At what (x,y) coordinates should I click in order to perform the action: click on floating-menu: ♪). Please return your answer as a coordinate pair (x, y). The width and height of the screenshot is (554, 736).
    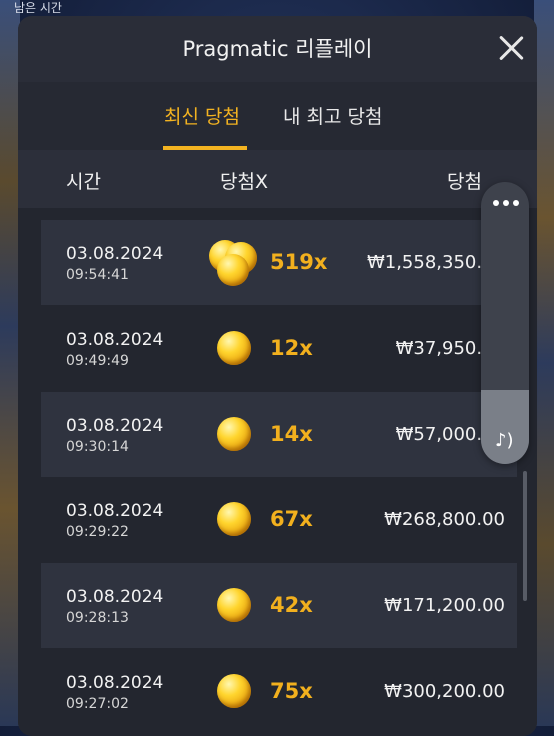
    Looking at the image, I should click on (505, 323).